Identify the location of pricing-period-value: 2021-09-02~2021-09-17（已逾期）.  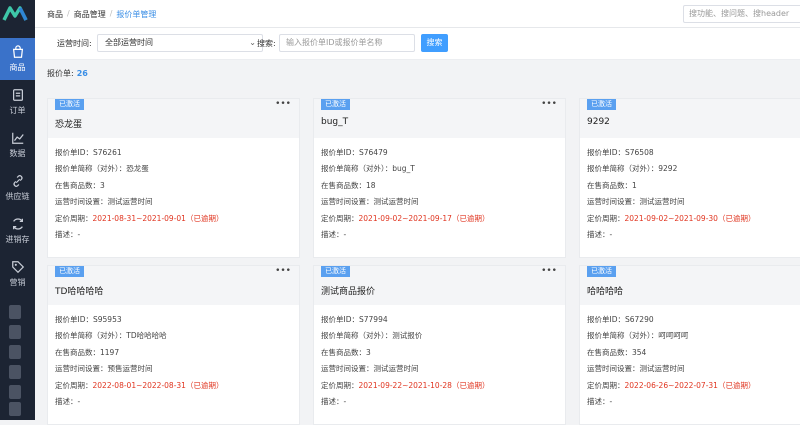
(424, 218).